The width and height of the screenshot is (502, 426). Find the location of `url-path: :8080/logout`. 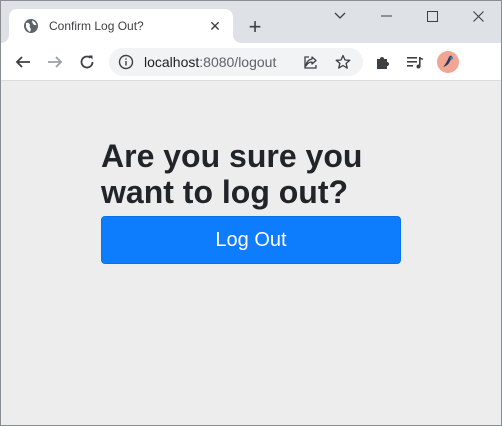

url-path: :8080/logout is located at coordinates (238, 62).